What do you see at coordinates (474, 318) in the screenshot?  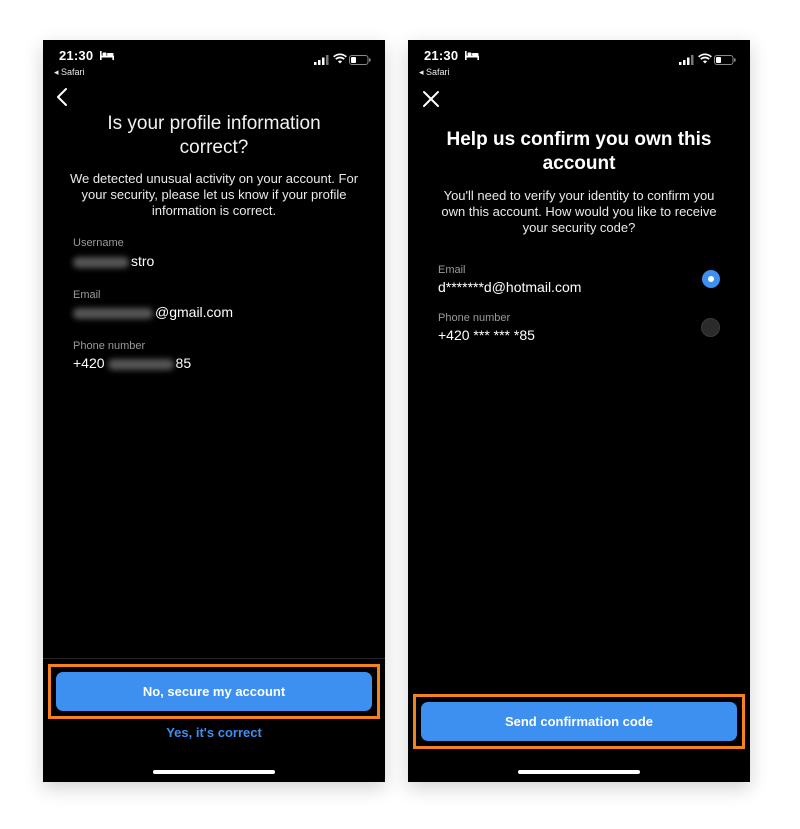 I see `option-phone-label: Phone number` at bounding box center [474, 318].